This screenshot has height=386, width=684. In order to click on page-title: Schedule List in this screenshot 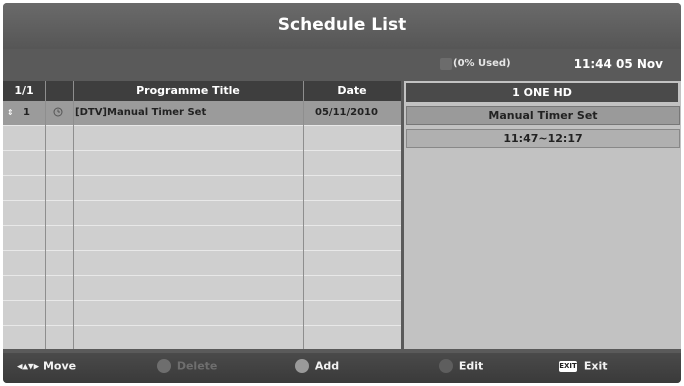, I will do `click(342, 25)`.